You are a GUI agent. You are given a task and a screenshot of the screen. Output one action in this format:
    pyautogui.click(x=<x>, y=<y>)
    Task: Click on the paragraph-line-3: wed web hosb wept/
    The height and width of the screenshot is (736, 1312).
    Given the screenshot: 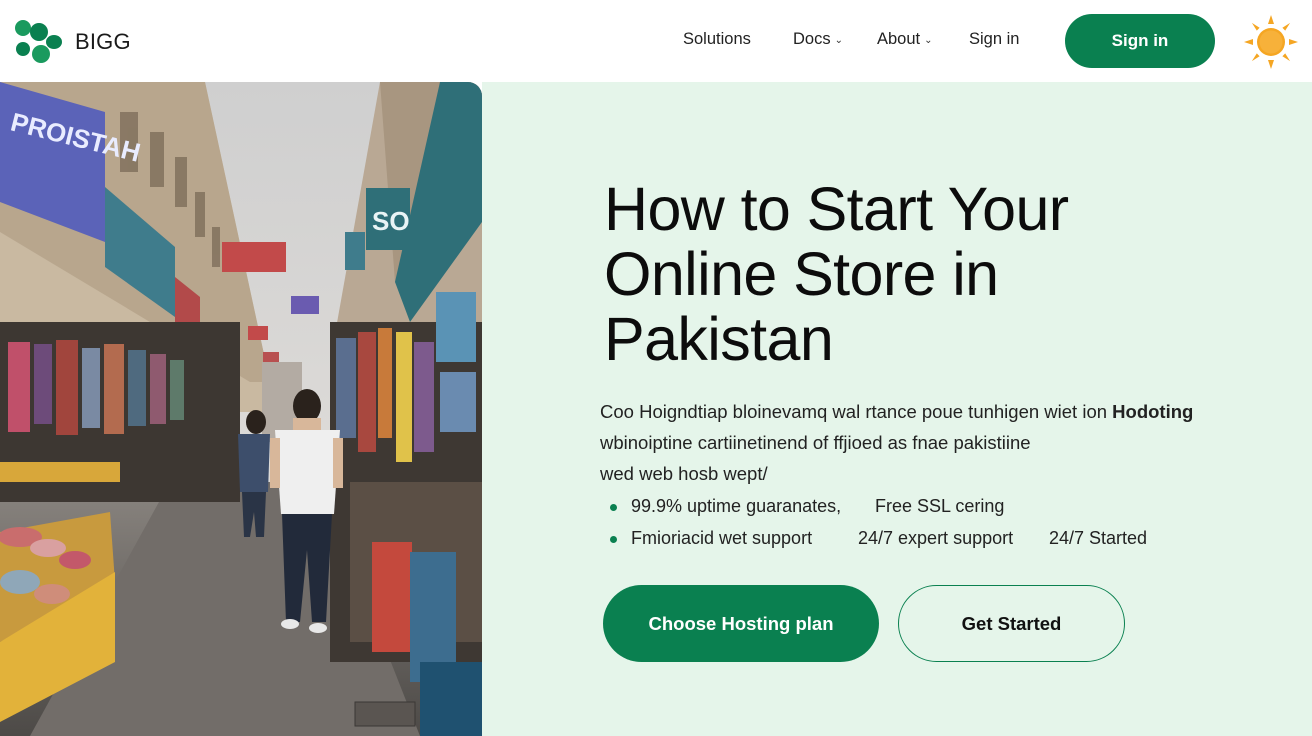 What is the action you would take?
    pyautogui.click(x=684, y=473)
    